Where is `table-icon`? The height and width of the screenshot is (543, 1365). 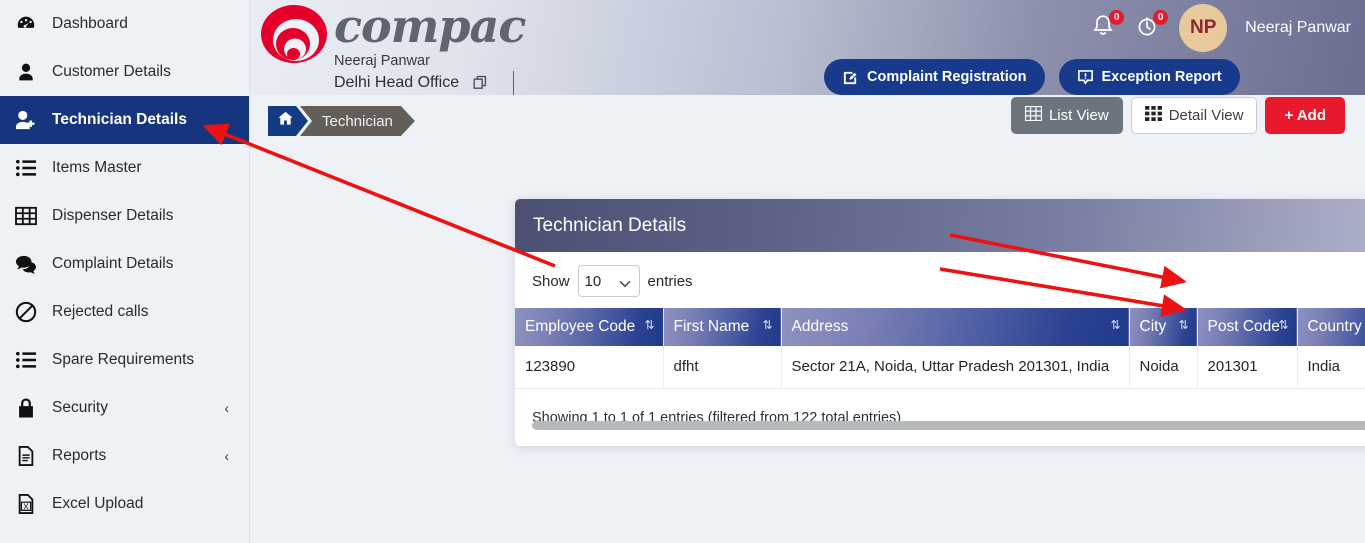 table-icon is located at coordinates (26, 216).